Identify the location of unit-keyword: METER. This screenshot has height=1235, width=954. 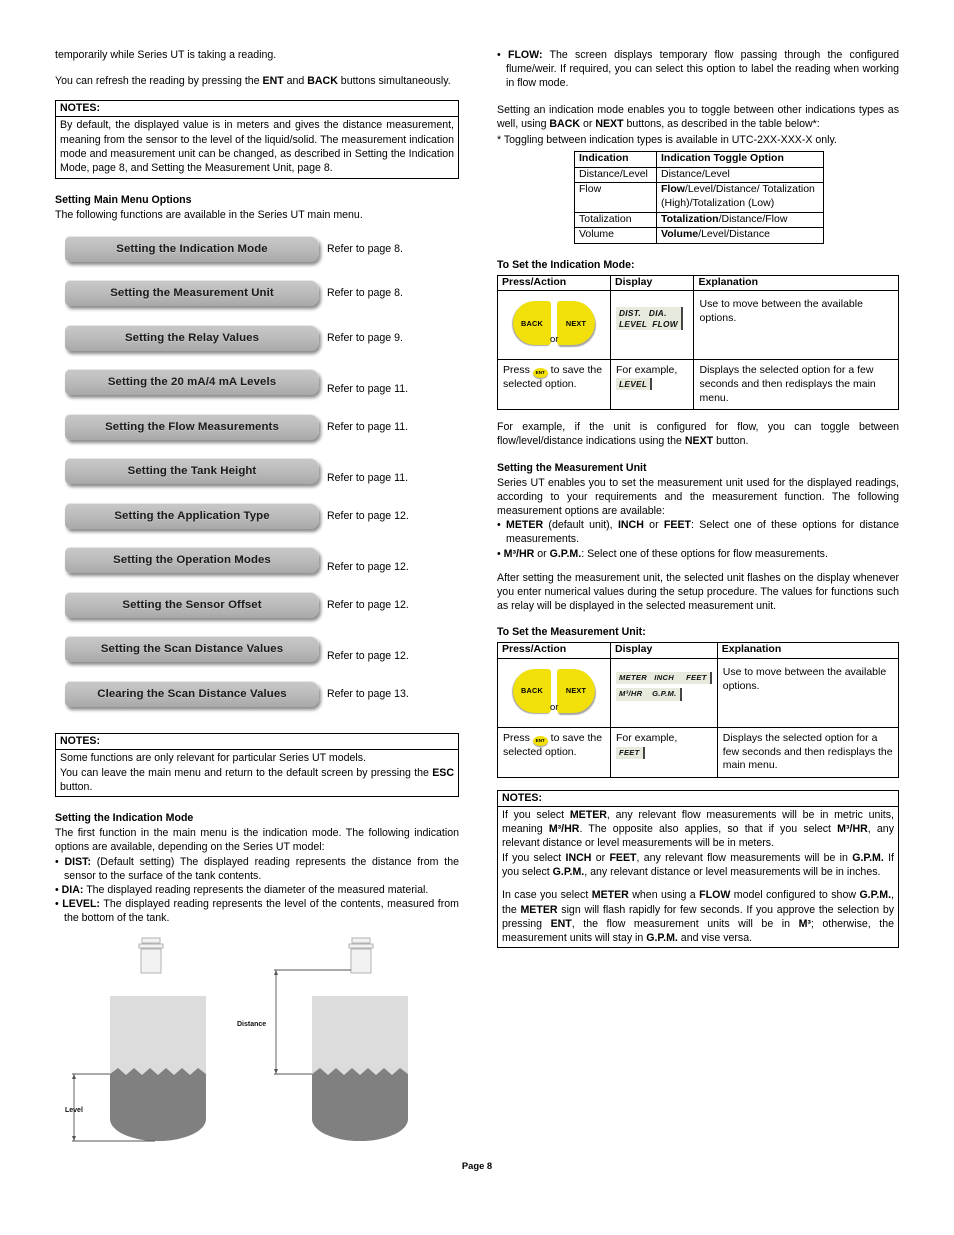
(525, 525).